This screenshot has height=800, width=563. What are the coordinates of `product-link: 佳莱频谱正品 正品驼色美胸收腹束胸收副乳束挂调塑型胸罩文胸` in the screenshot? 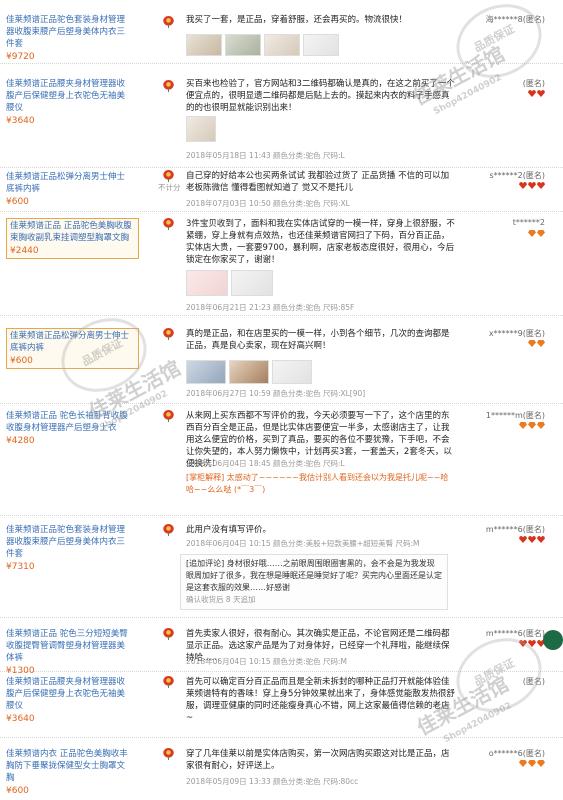 It's located at (72, 232).